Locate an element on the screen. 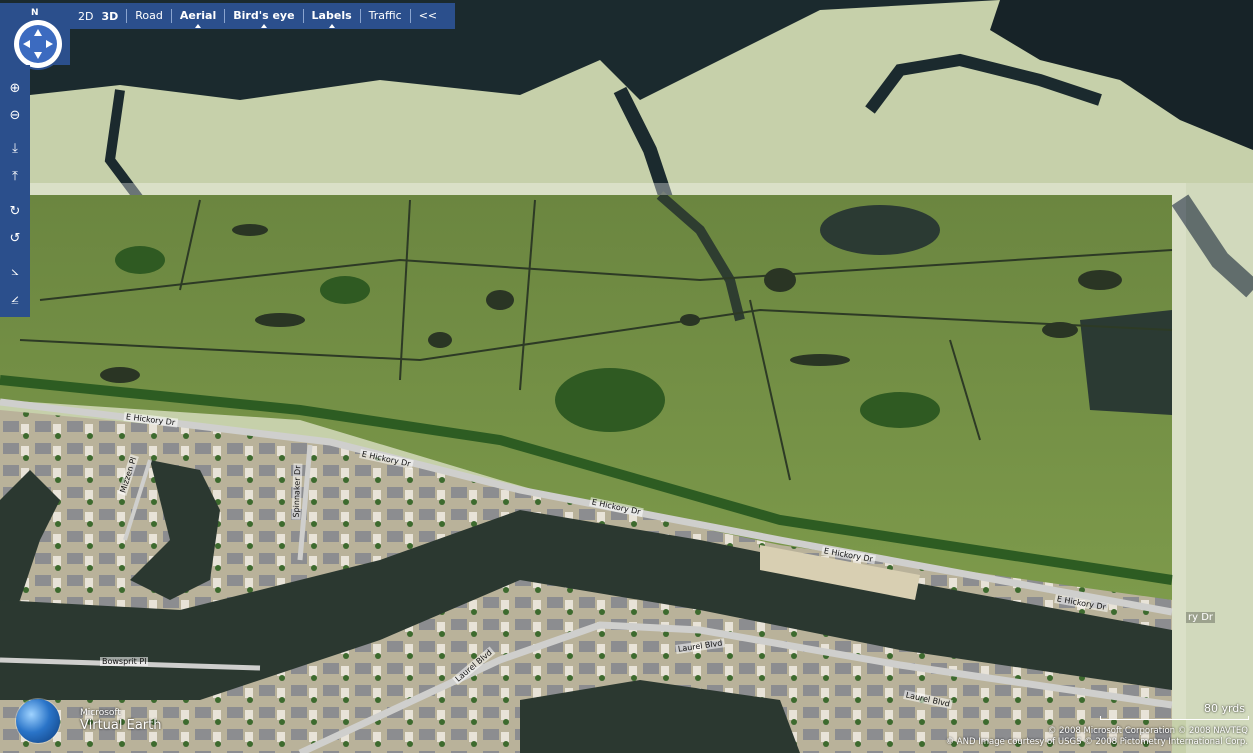 The width and height of the screenshot is (1253, 753). mode-3d-button: 3D is located at coordinates (109, 16).